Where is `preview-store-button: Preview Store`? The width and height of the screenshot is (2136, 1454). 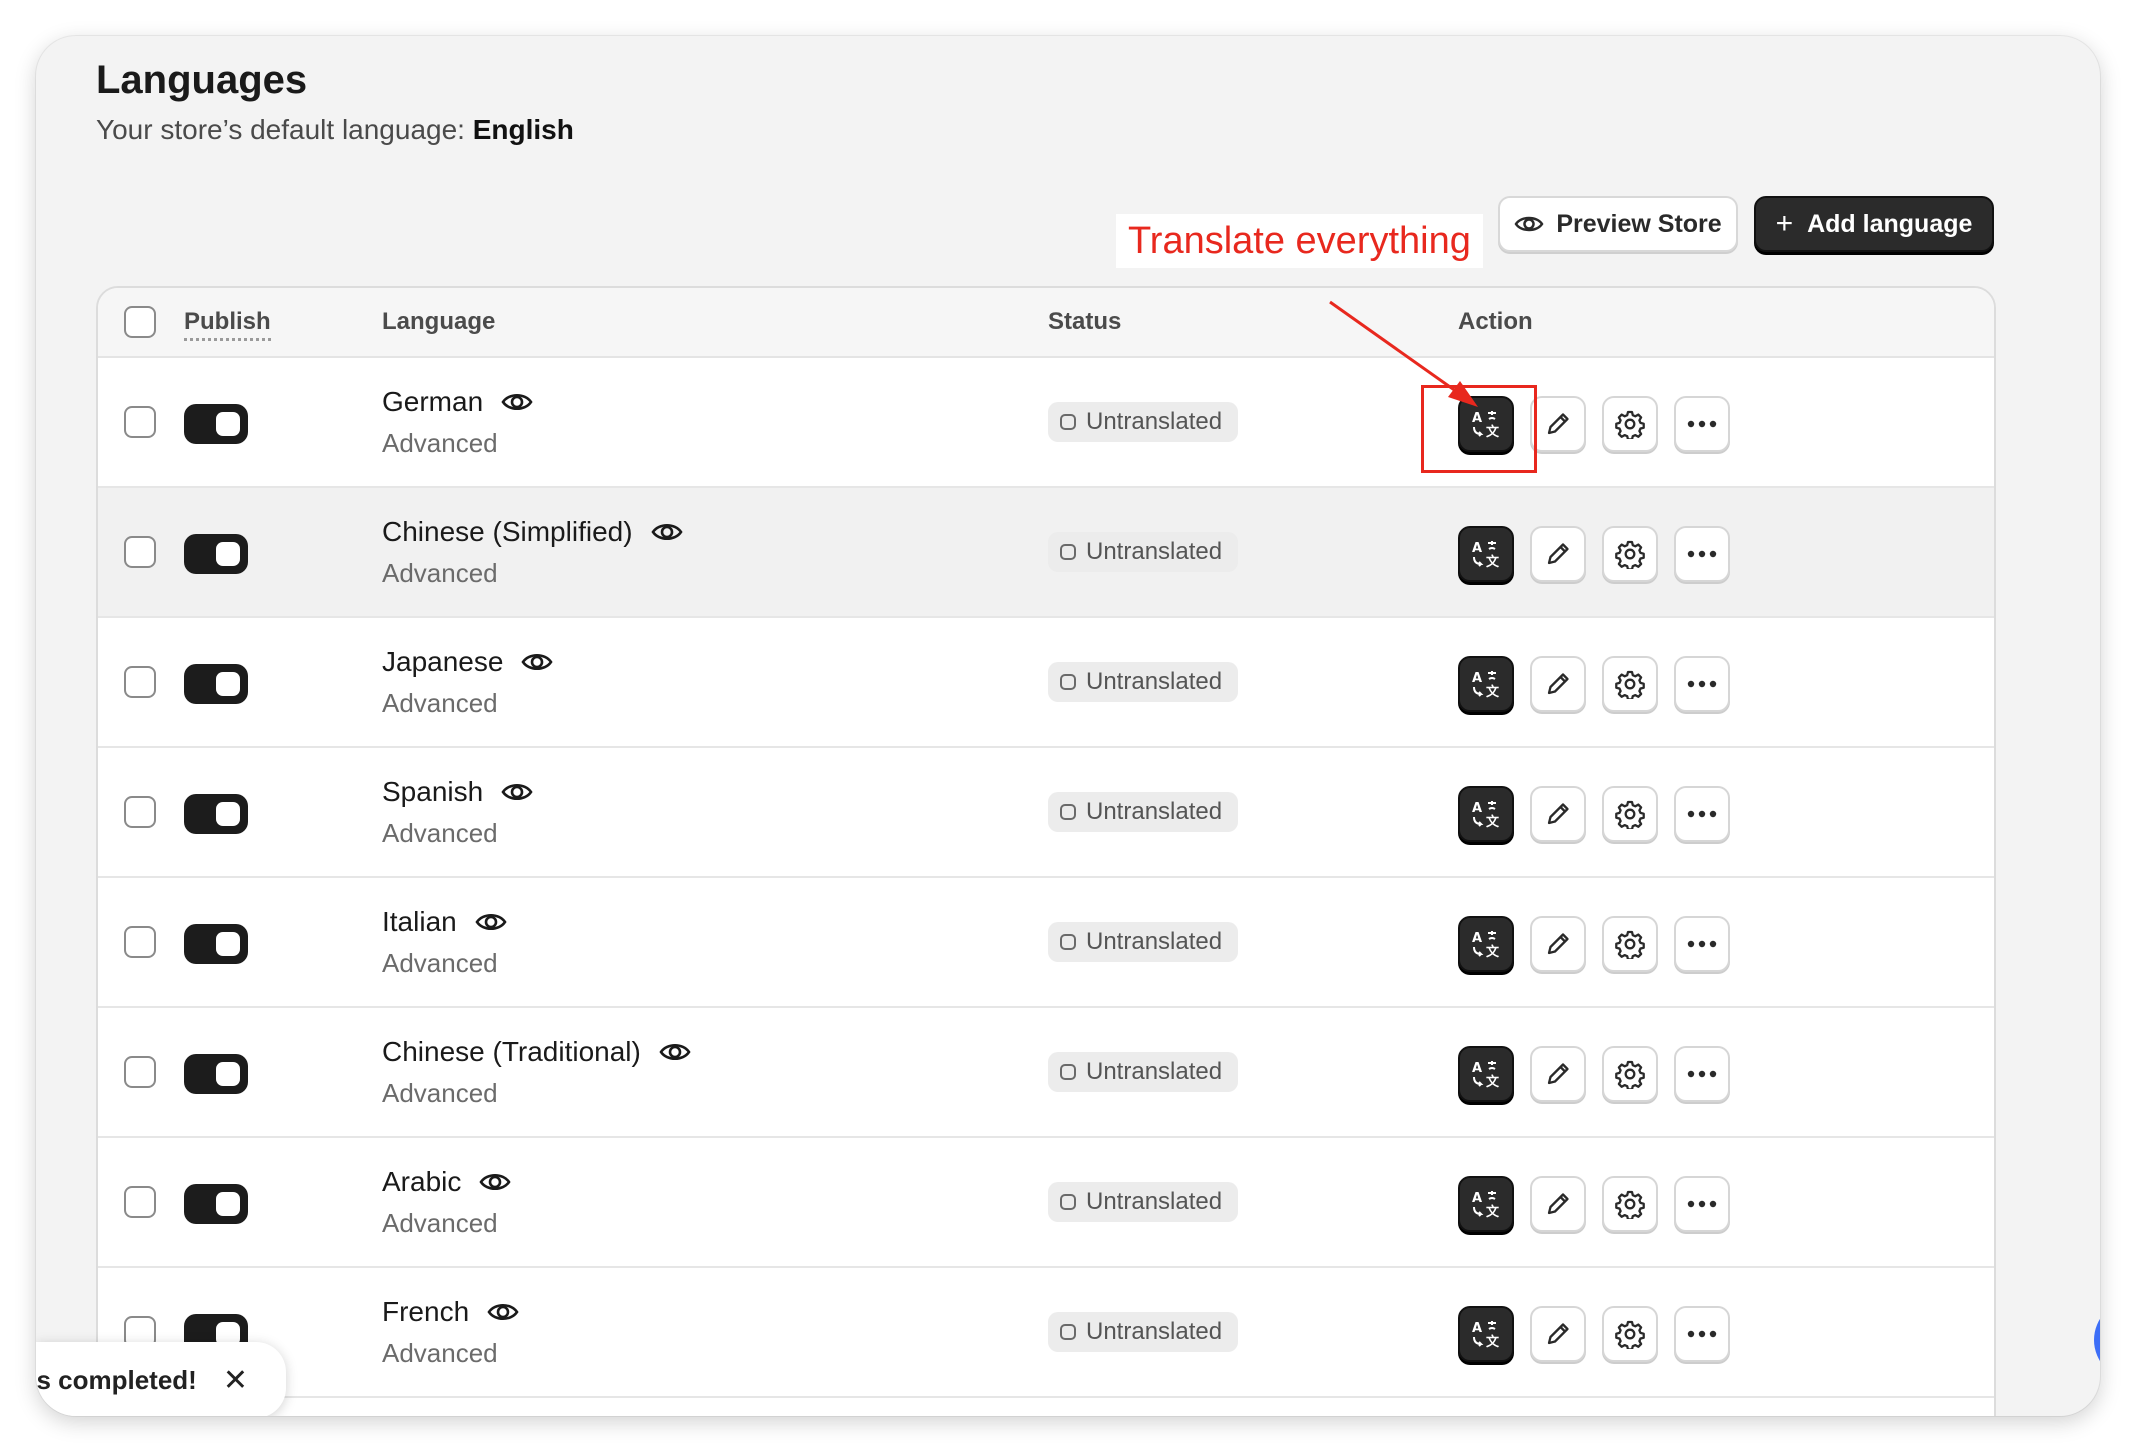
preview-store-button: Preview Store is located at coordinates (1618, 224).